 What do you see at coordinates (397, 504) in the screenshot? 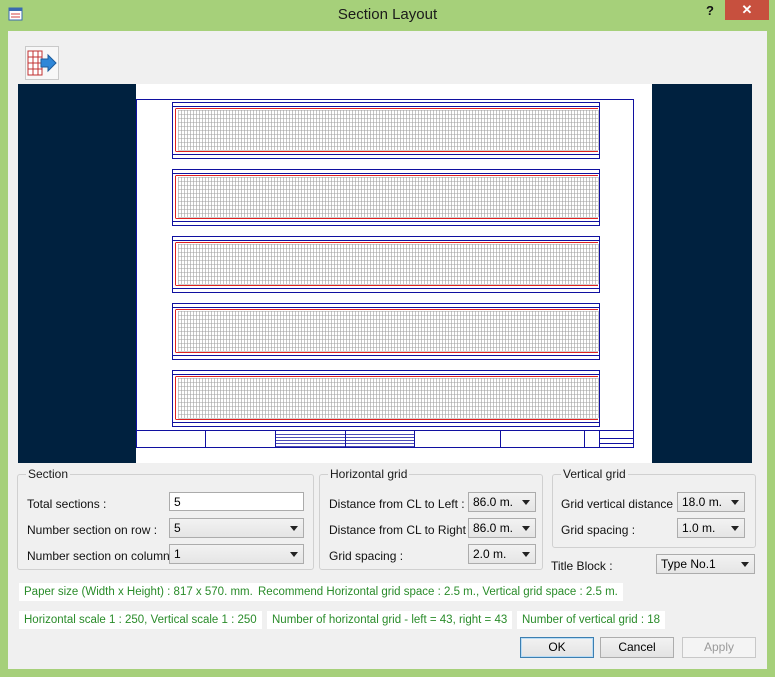
I see `distance-left-label: Distance from CL to Left :` at bounding box center [397, 504].